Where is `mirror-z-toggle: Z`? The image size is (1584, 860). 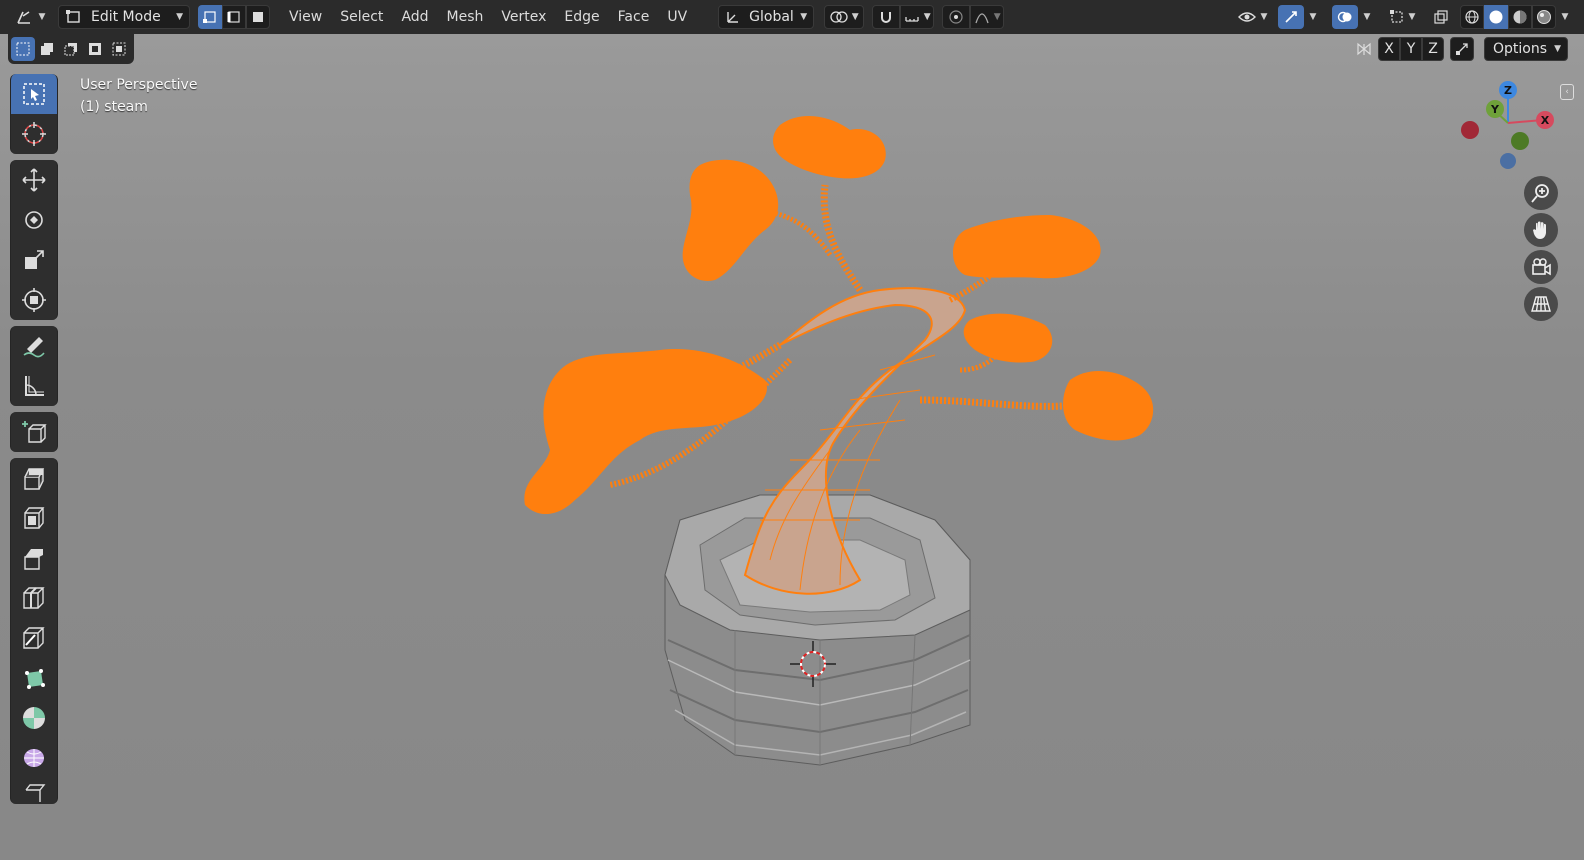
mirror-z-toggle: Z is located at coordinates (1433, 49).